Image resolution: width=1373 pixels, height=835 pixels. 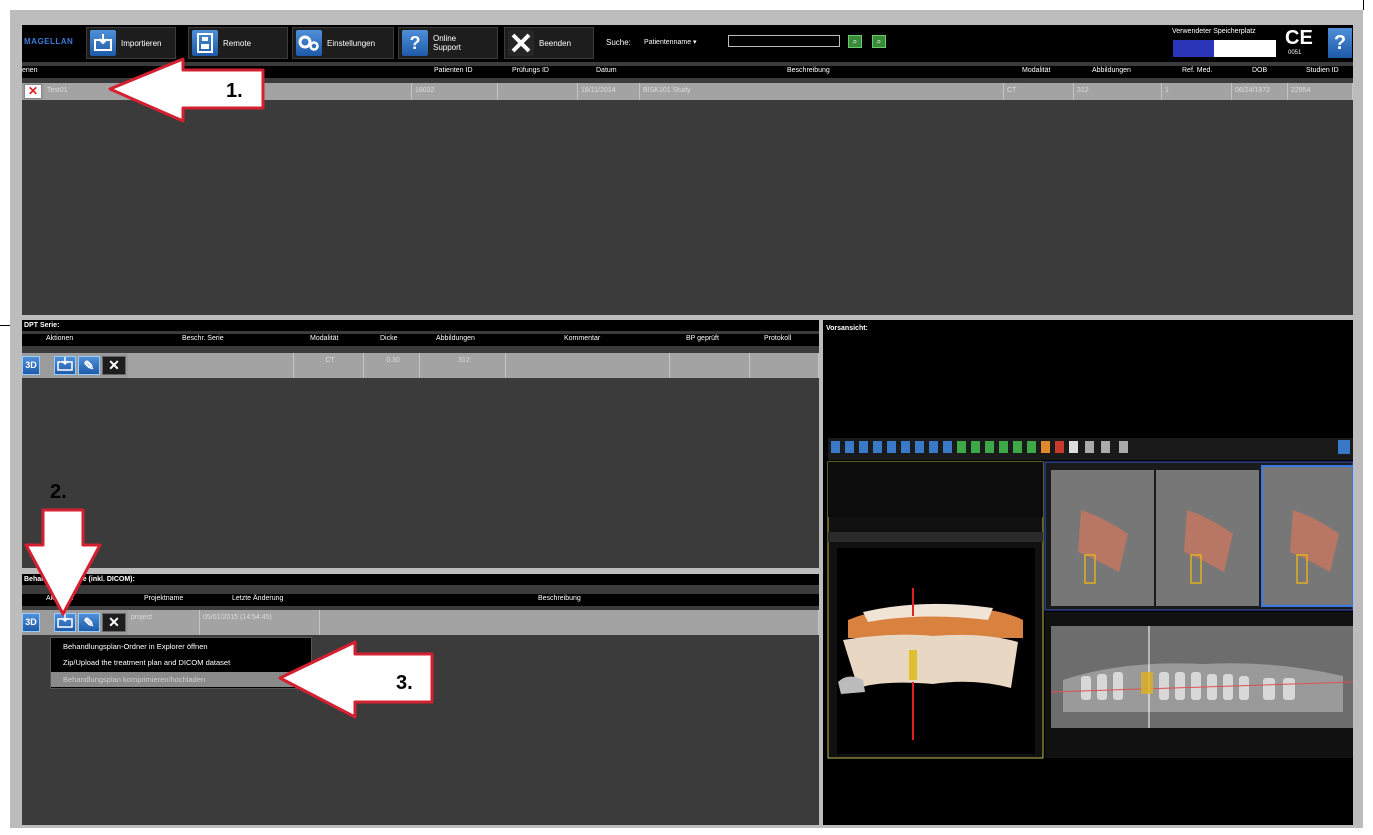 What do you see at coordinates (569, 622) in the screenshot?
I see `plan-description-cell` at bounding box center [569, 622].